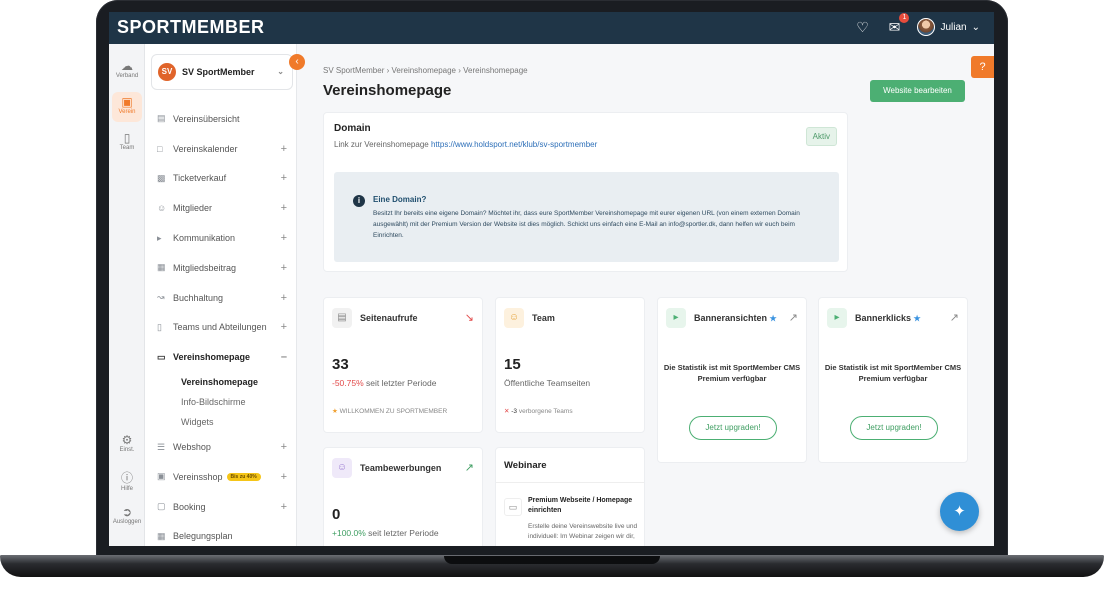 This screenshot has width=1104, height=590. I want to click on logout-icon: ➲, so click(127, 512).